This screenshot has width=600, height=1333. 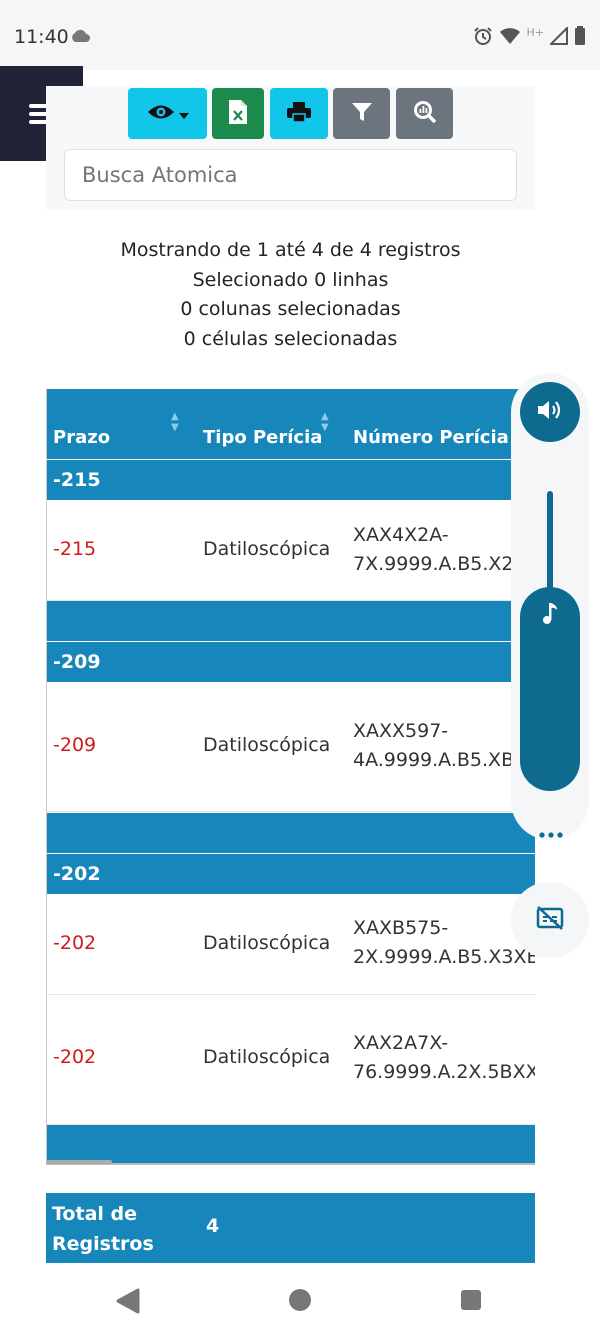 I want to click on cell-numero-line1: XAXB575-, so click(x=401, y=928).